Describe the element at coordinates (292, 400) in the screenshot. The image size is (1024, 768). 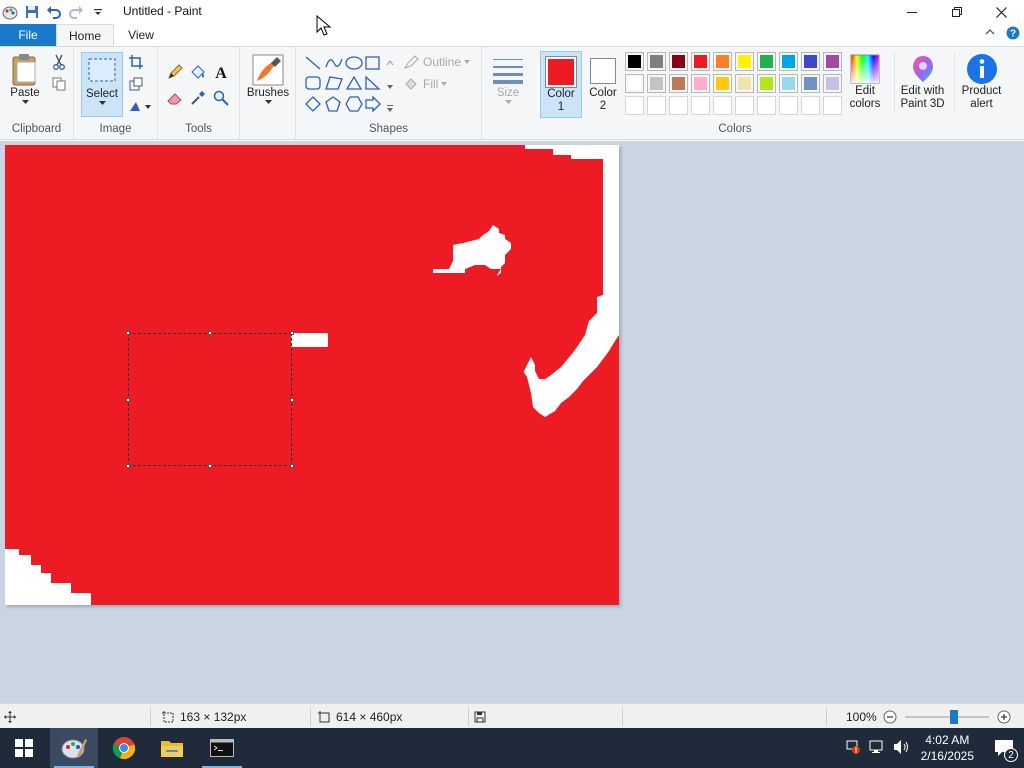
I see `selection-handle-right` at that location.